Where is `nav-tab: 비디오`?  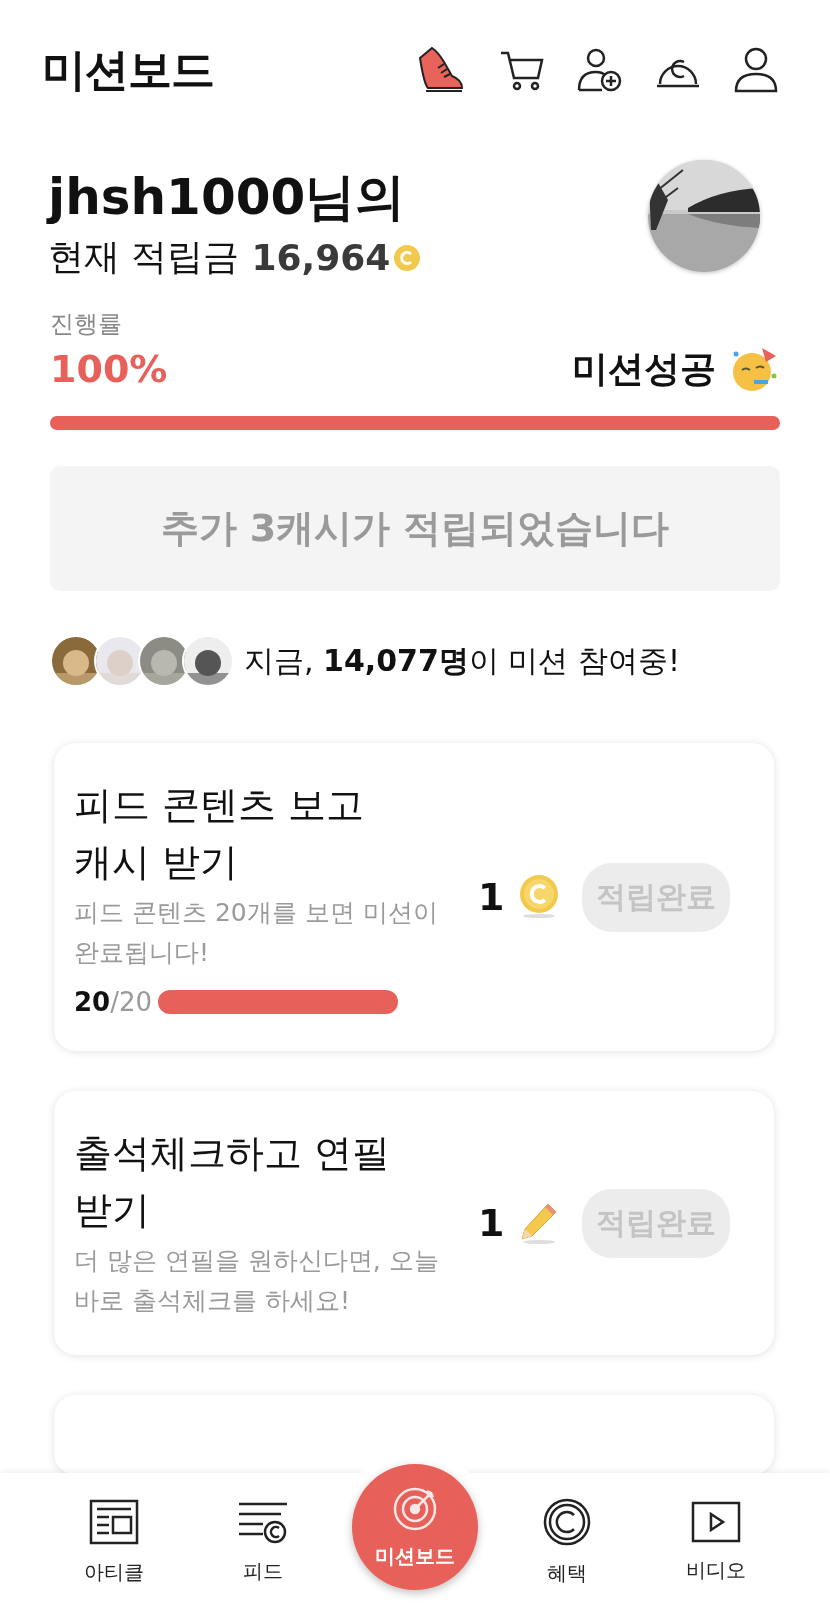 nav-tab: 비디오 is located at coordinates (715, 1542).